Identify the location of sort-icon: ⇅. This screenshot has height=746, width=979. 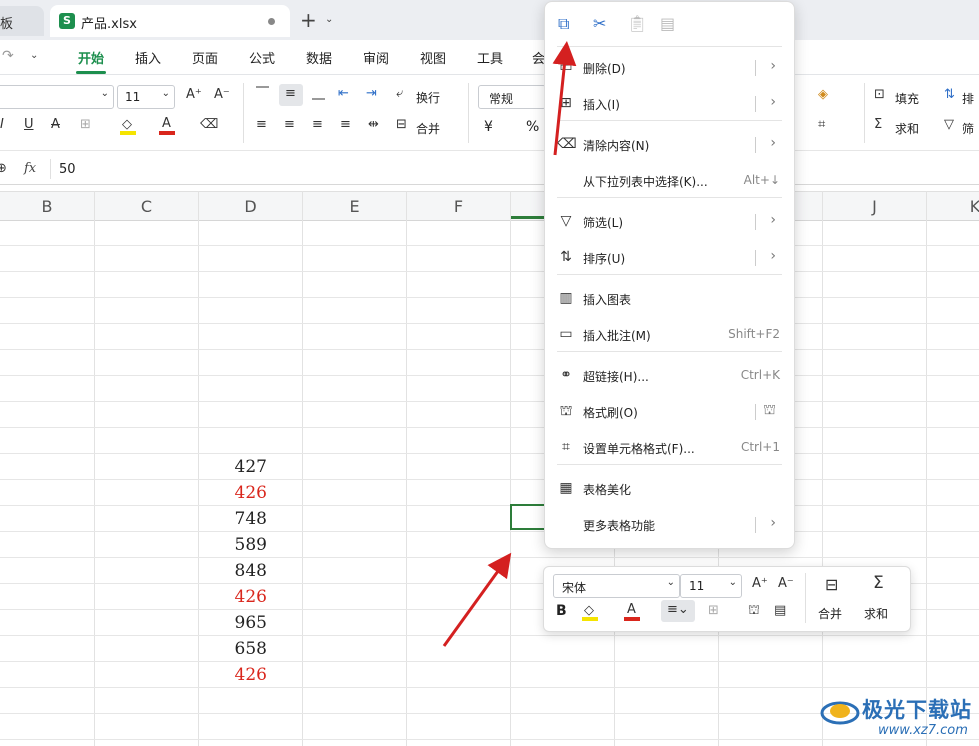
(949, 94).